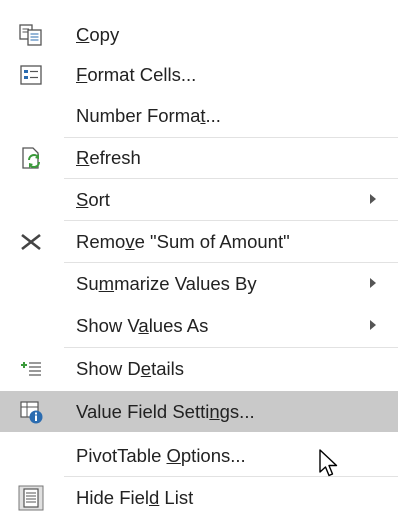  Describe the element at coordinates (108, 157) in the screenshot. I see `menu-item-label: Refresh` at that location.